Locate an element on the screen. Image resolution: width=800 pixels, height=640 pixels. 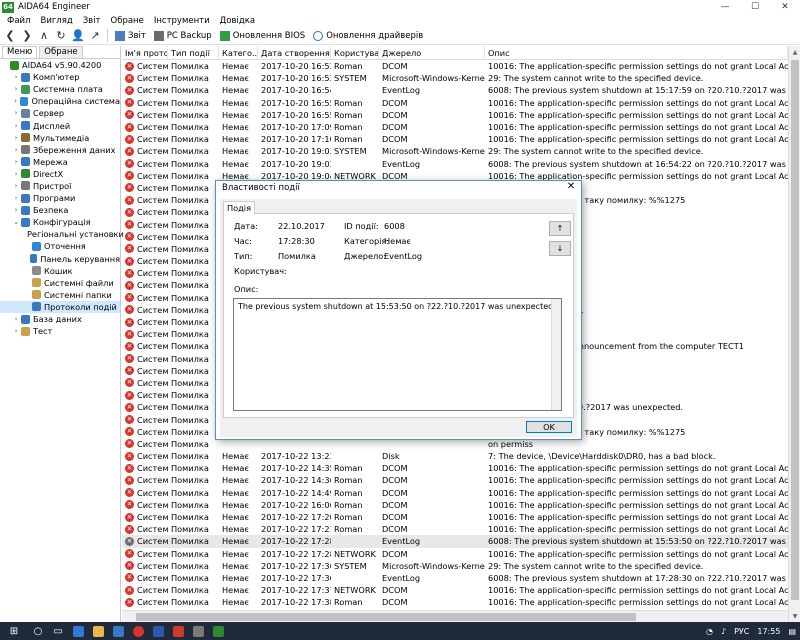
next-event-button: ↓ is located at coordinates (560, 248).